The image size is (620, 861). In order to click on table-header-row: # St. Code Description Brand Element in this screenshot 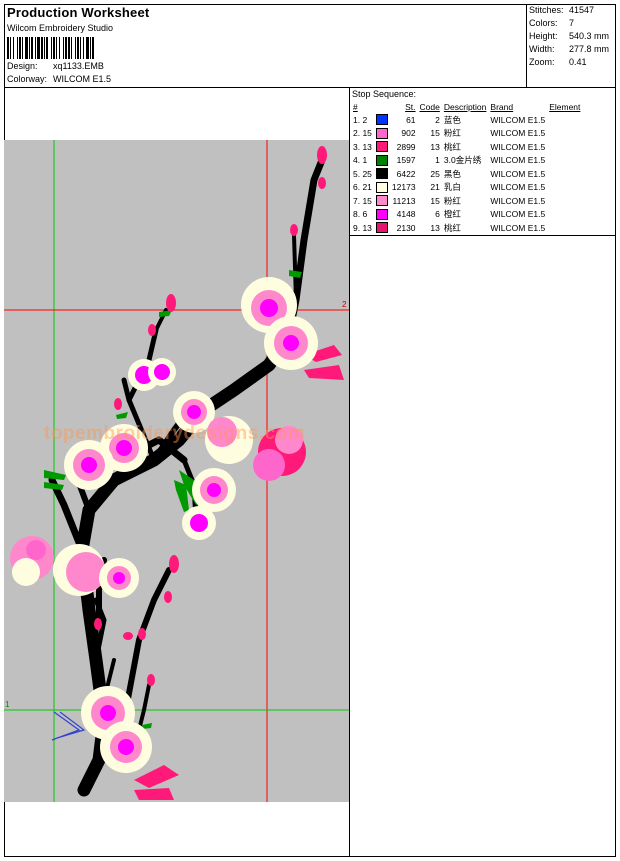, I will do `click(466, 107)`.